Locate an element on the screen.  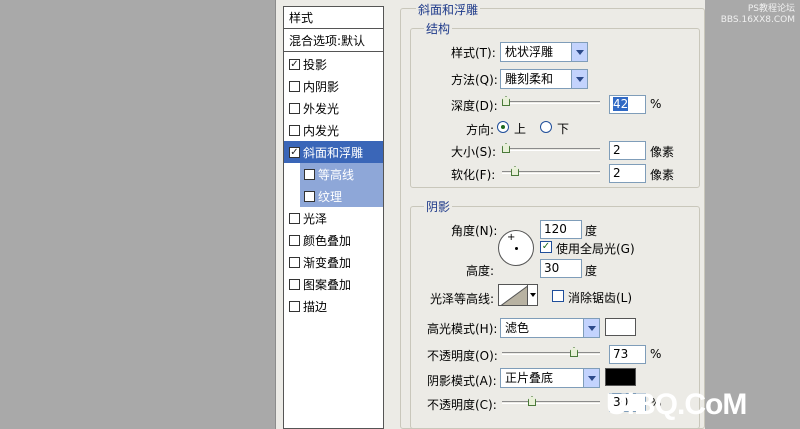
depth-input: 42 is located at coordinates (627, 104).